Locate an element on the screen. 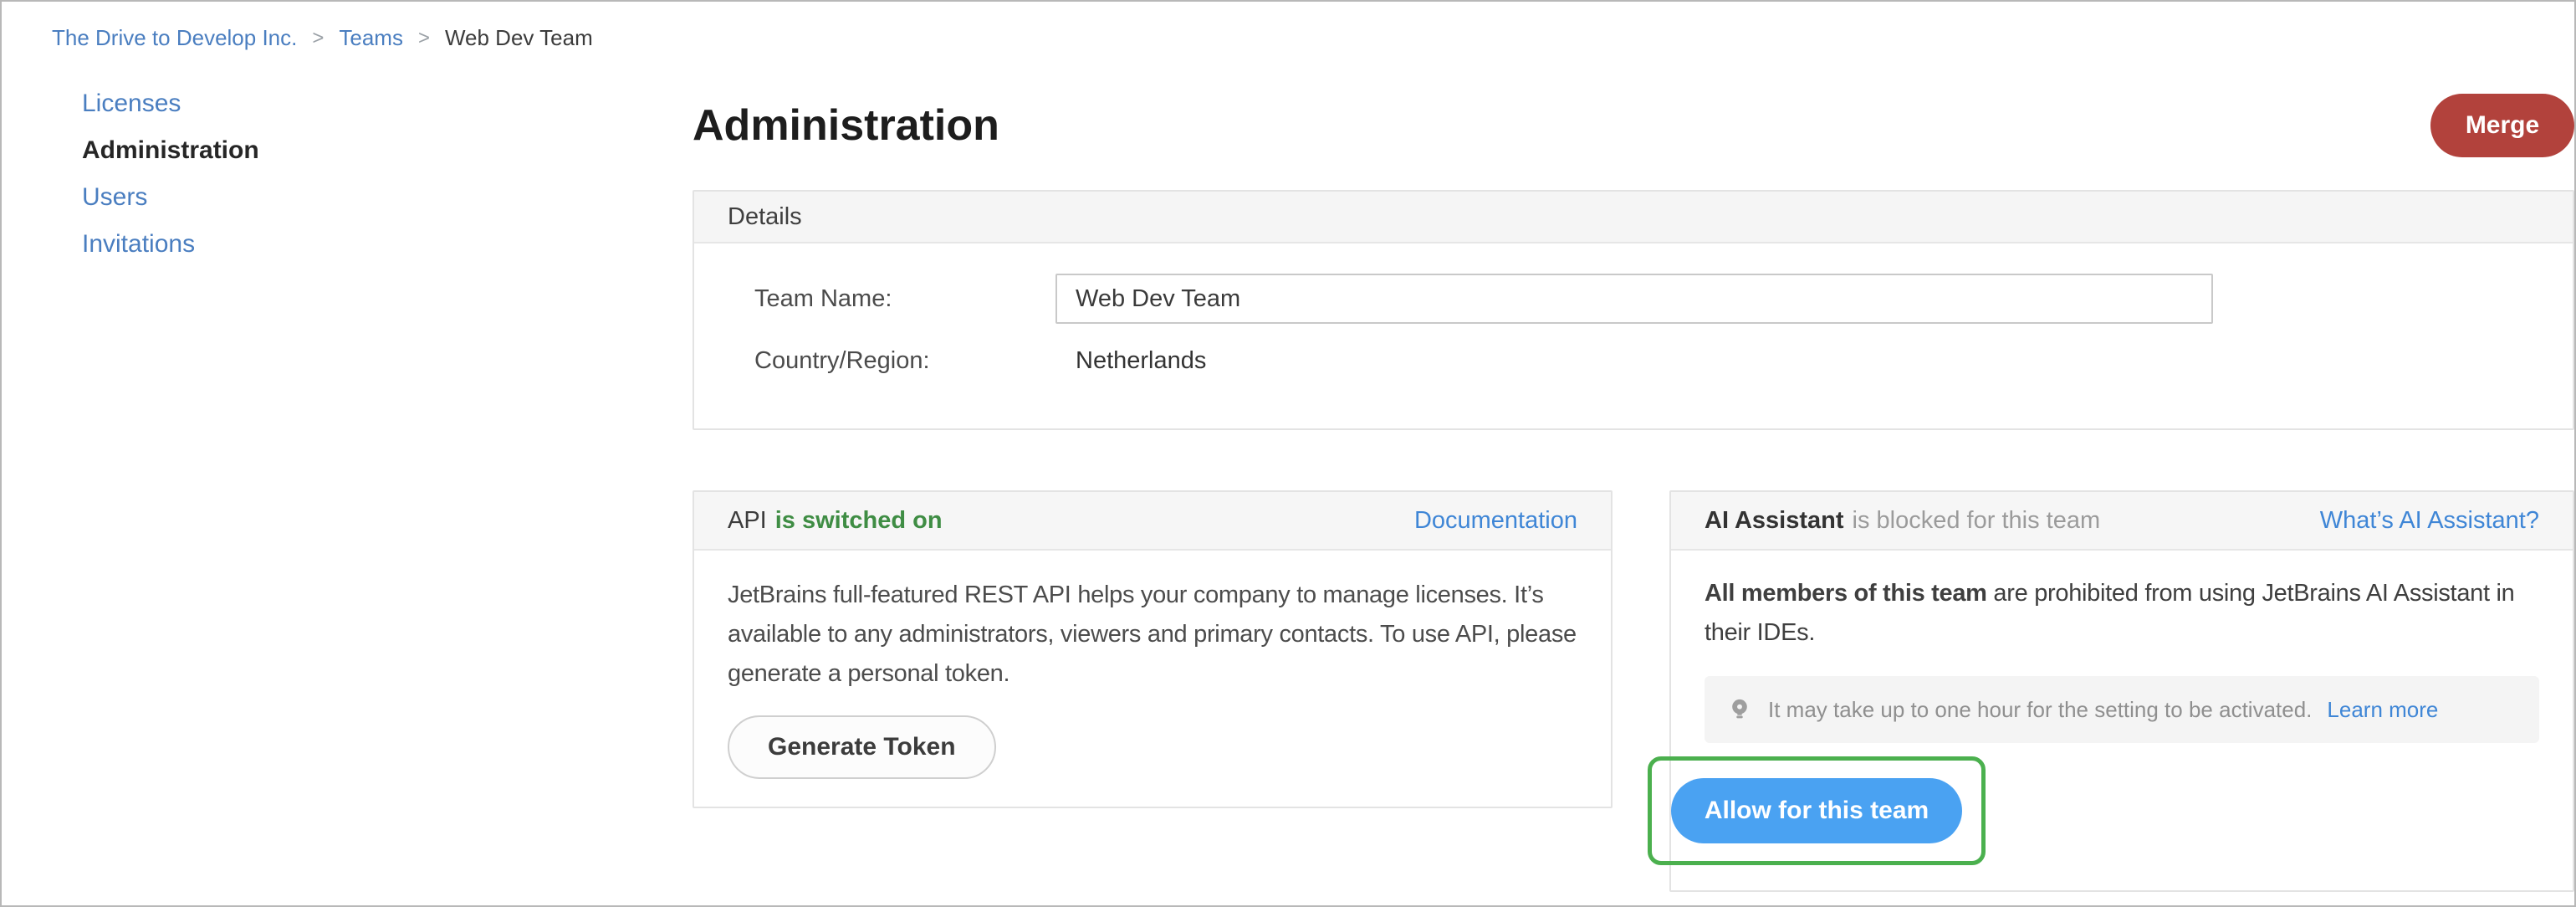  details-panel-body: Team Name: Country/Region: Netherlands is located at coordinates (1633, 335).